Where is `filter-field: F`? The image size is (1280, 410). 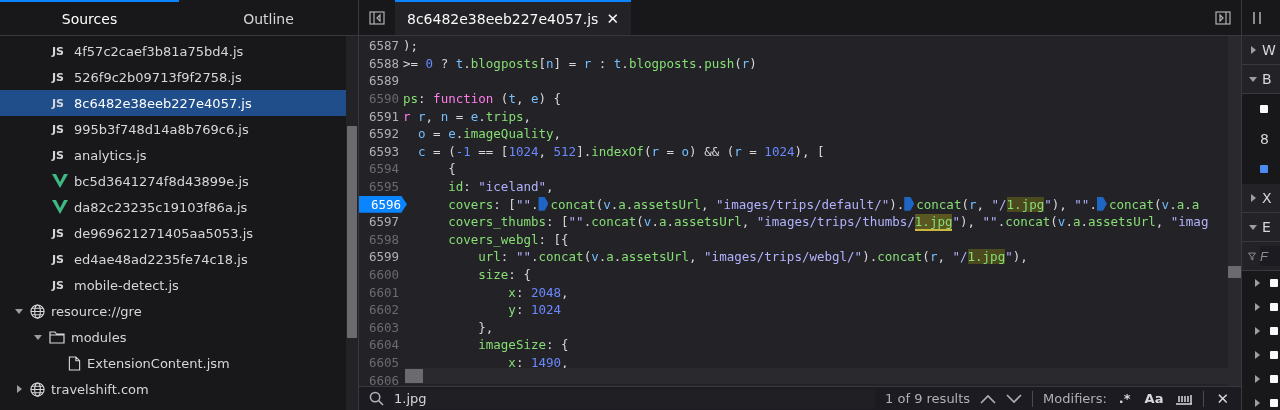
filter-field: F is located at coordinates (1270, 256).